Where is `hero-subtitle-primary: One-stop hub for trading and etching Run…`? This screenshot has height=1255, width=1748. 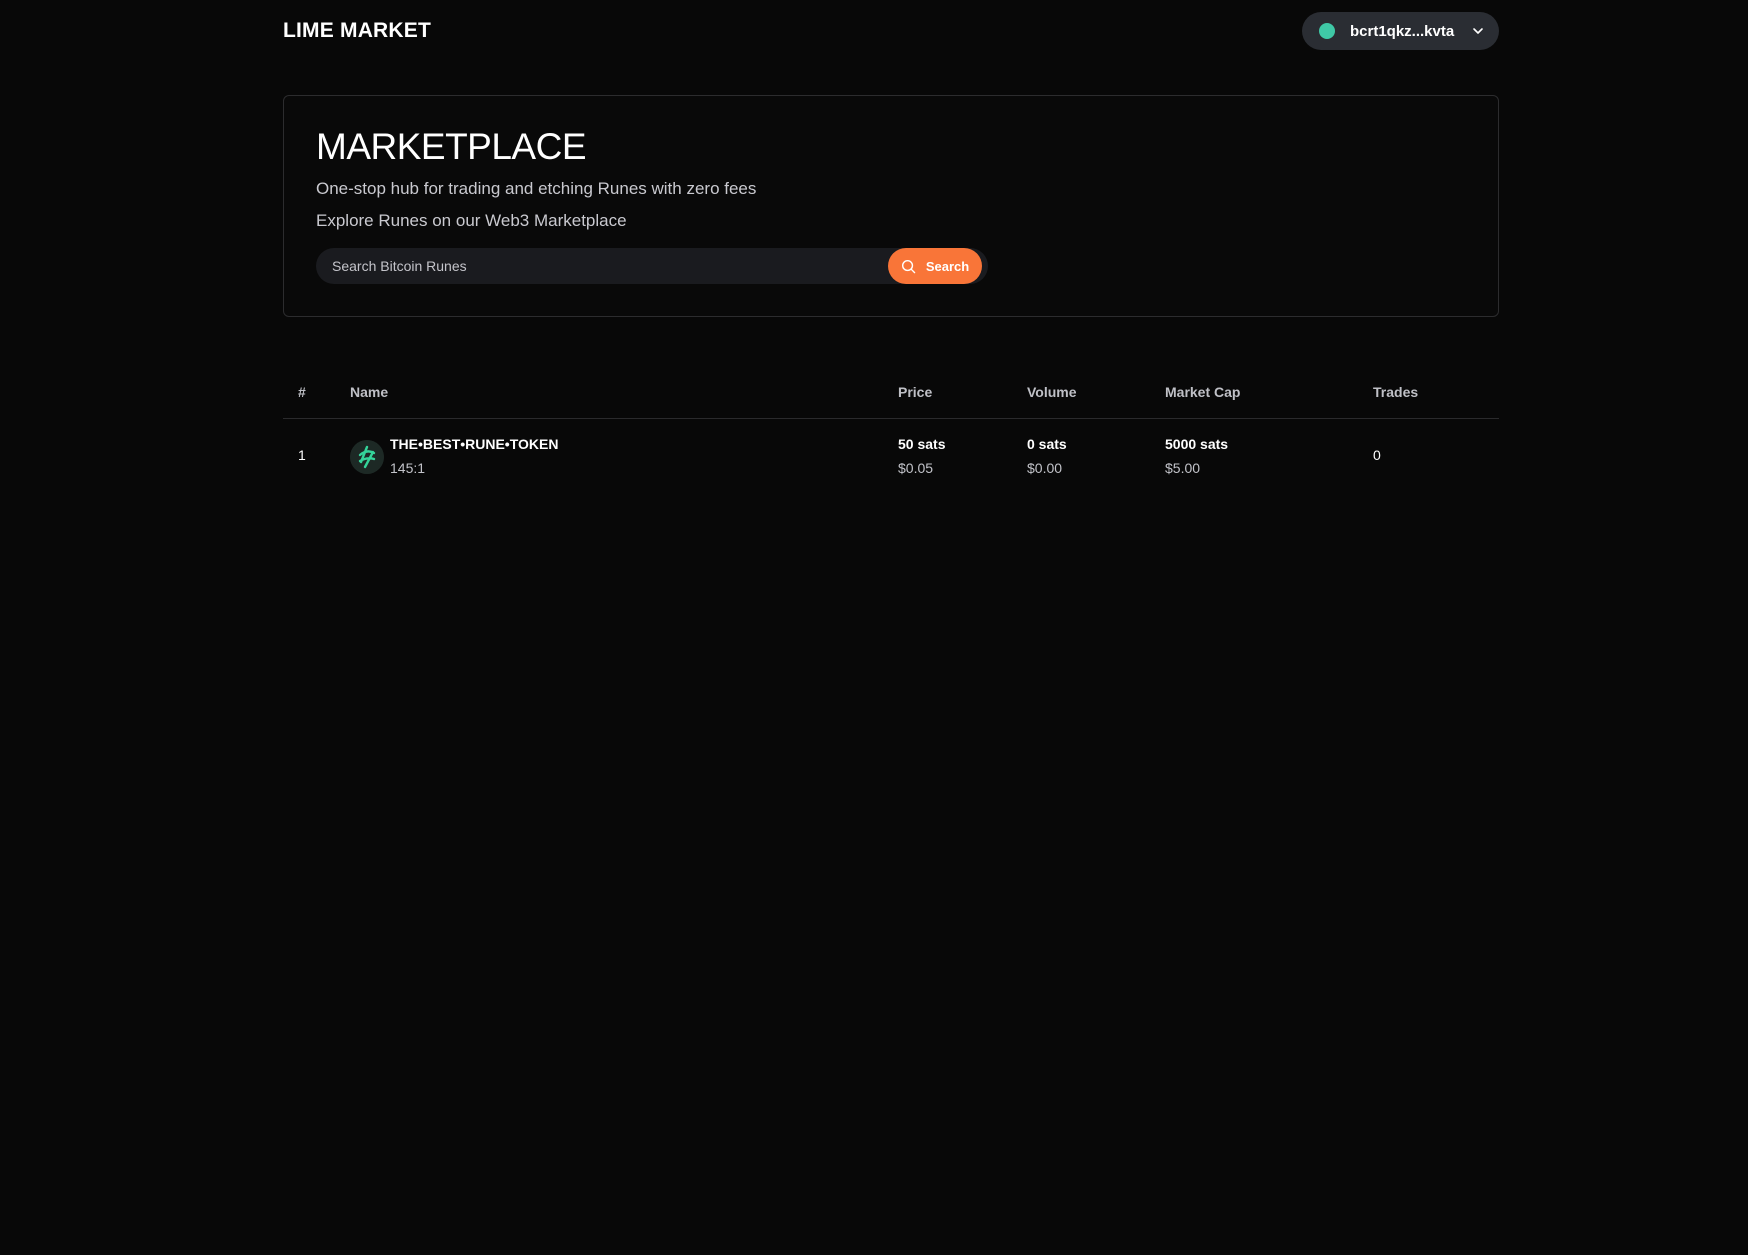
hero-subtitle-primary: One-stop hub for trading and etching Run… is located at coordinates (536, 188).